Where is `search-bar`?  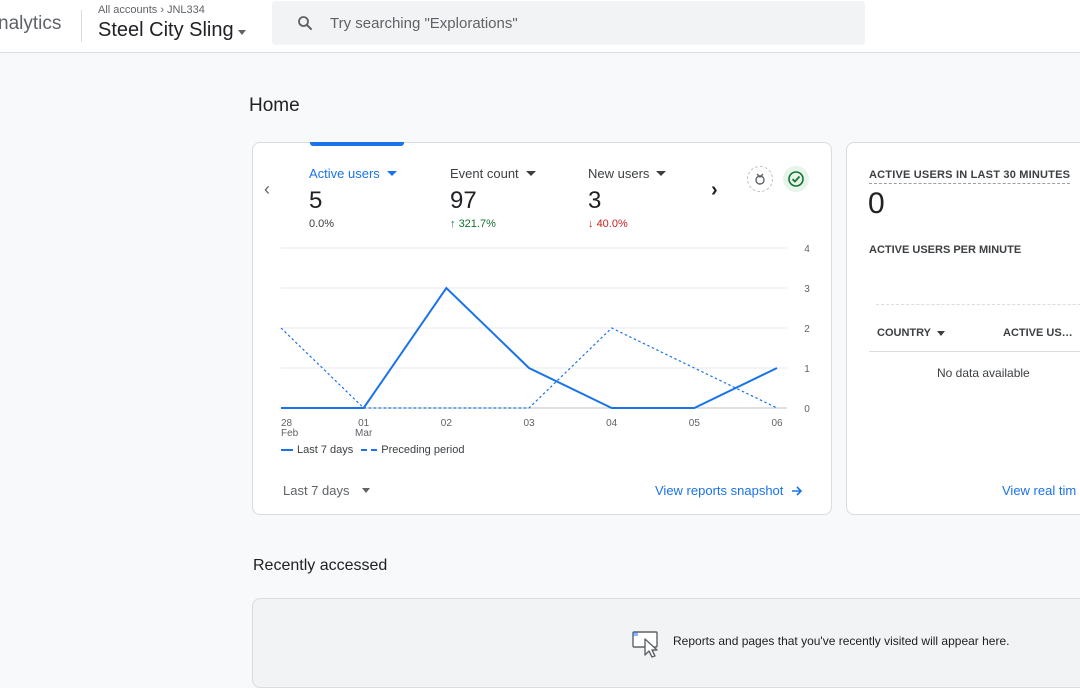
search-bar is located at coordinates (568, 23).